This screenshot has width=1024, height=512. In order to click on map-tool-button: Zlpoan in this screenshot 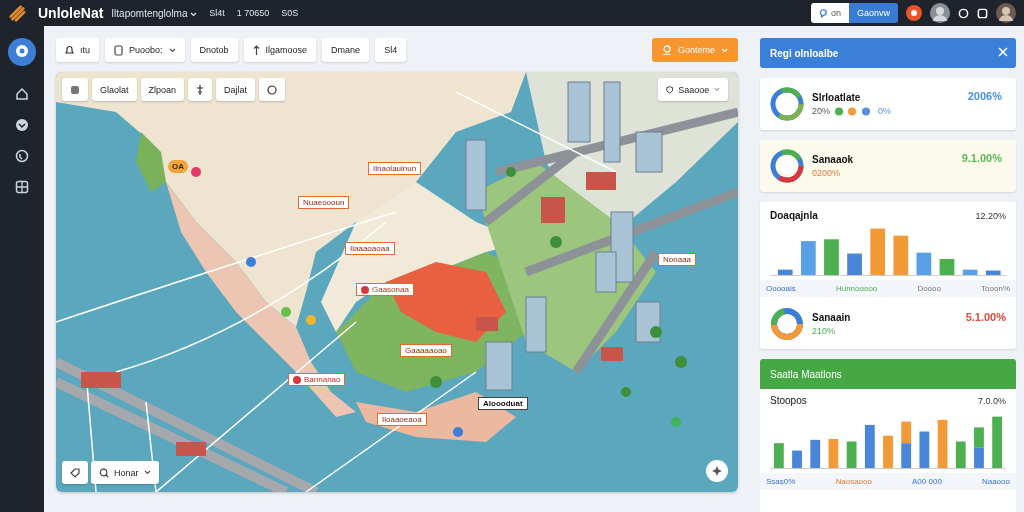, I will do `click(162, 89)`.